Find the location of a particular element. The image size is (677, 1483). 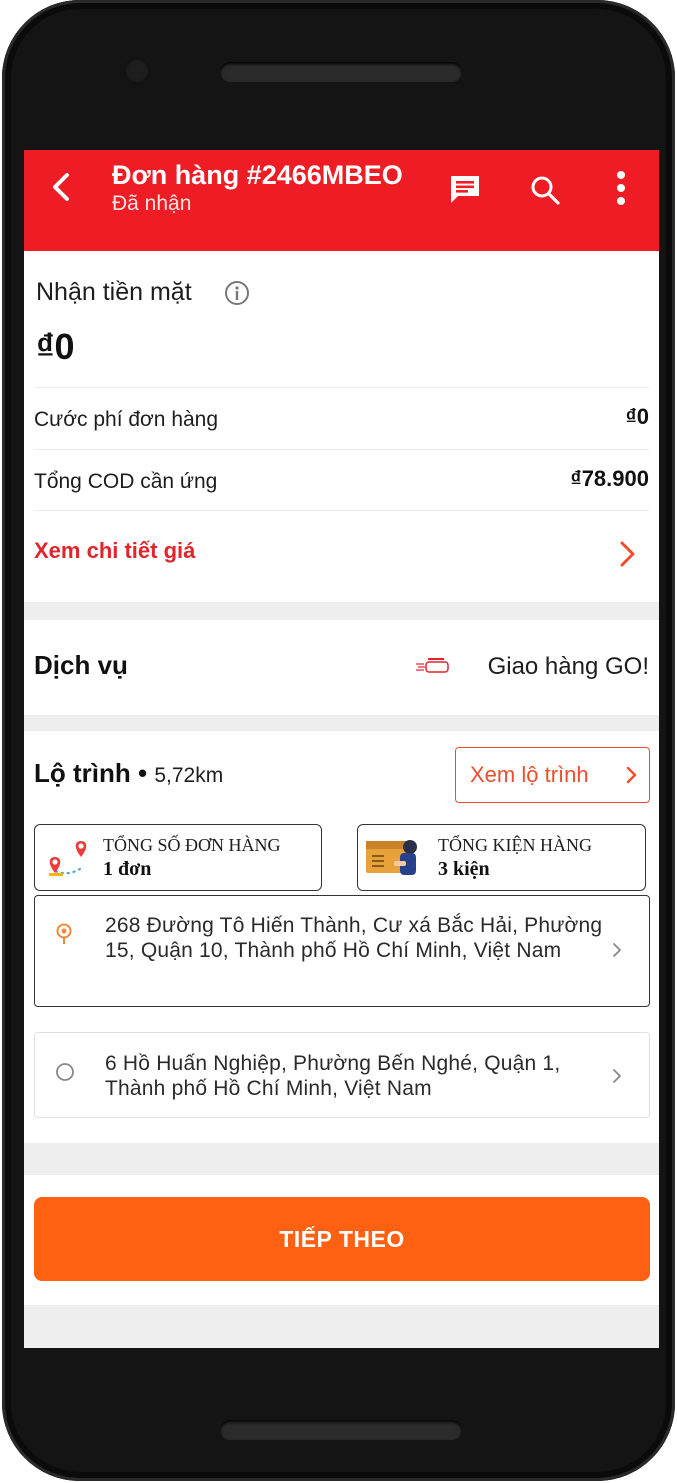

order-title: Đơn hàng #2466MBEO is located at coordinates (257, 175).